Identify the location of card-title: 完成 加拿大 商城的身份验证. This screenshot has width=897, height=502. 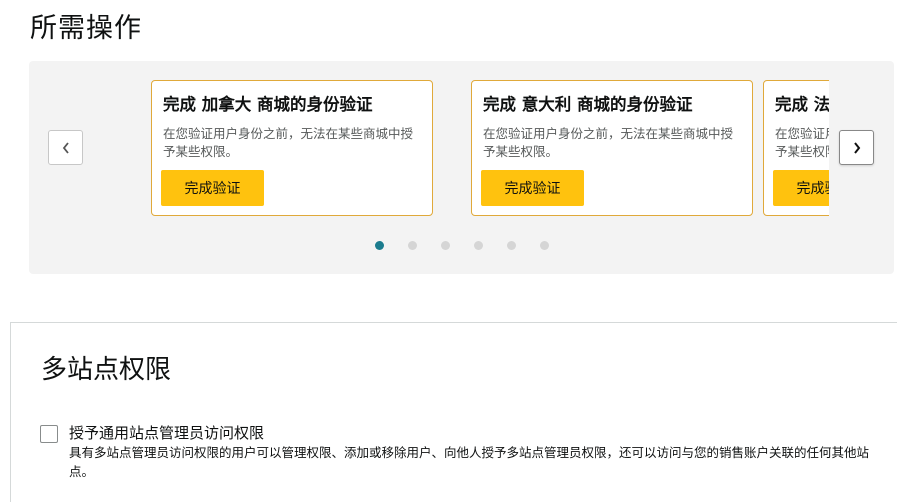
(268, 104).